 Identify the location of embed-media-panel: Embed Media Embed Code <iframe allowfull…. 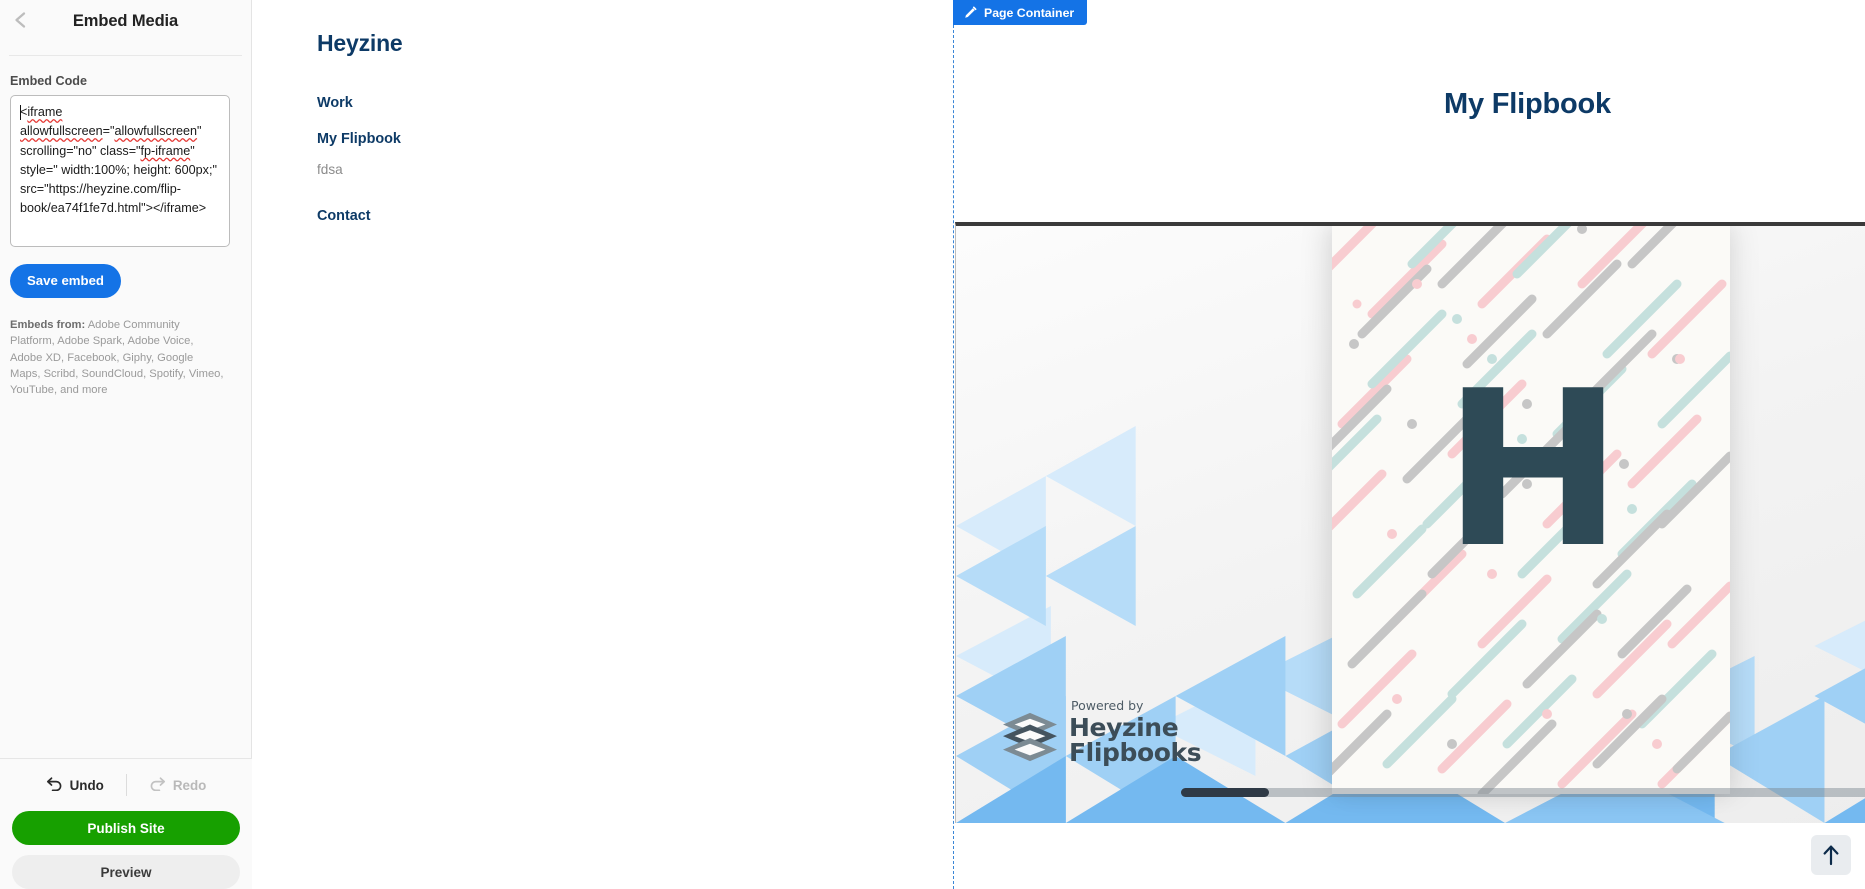
(126, 444).